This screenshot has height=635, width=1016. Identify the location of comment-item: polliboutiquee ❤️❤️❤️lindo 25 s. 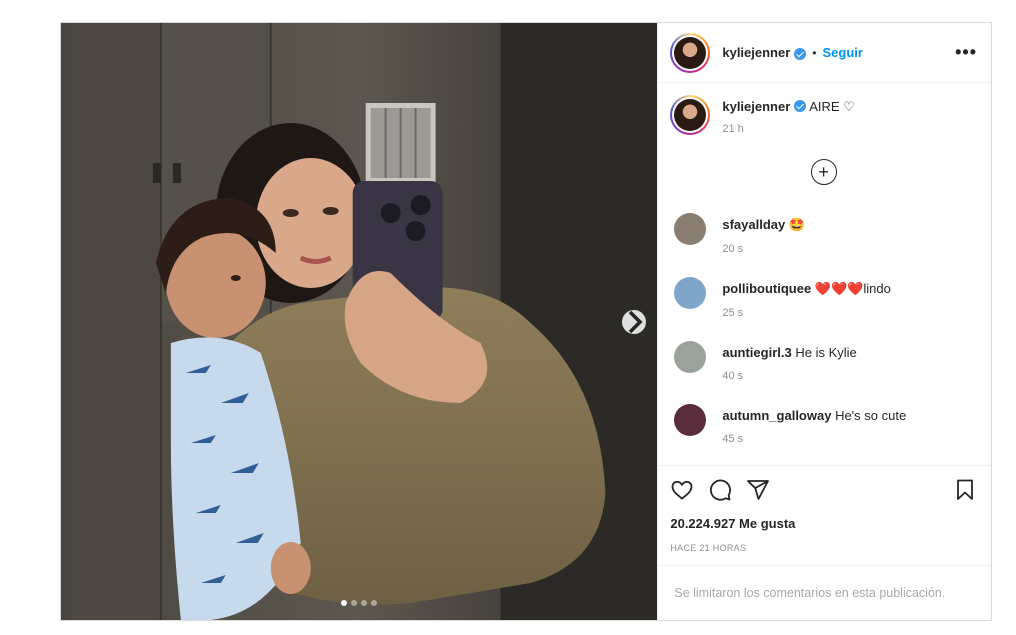
(823, 298).